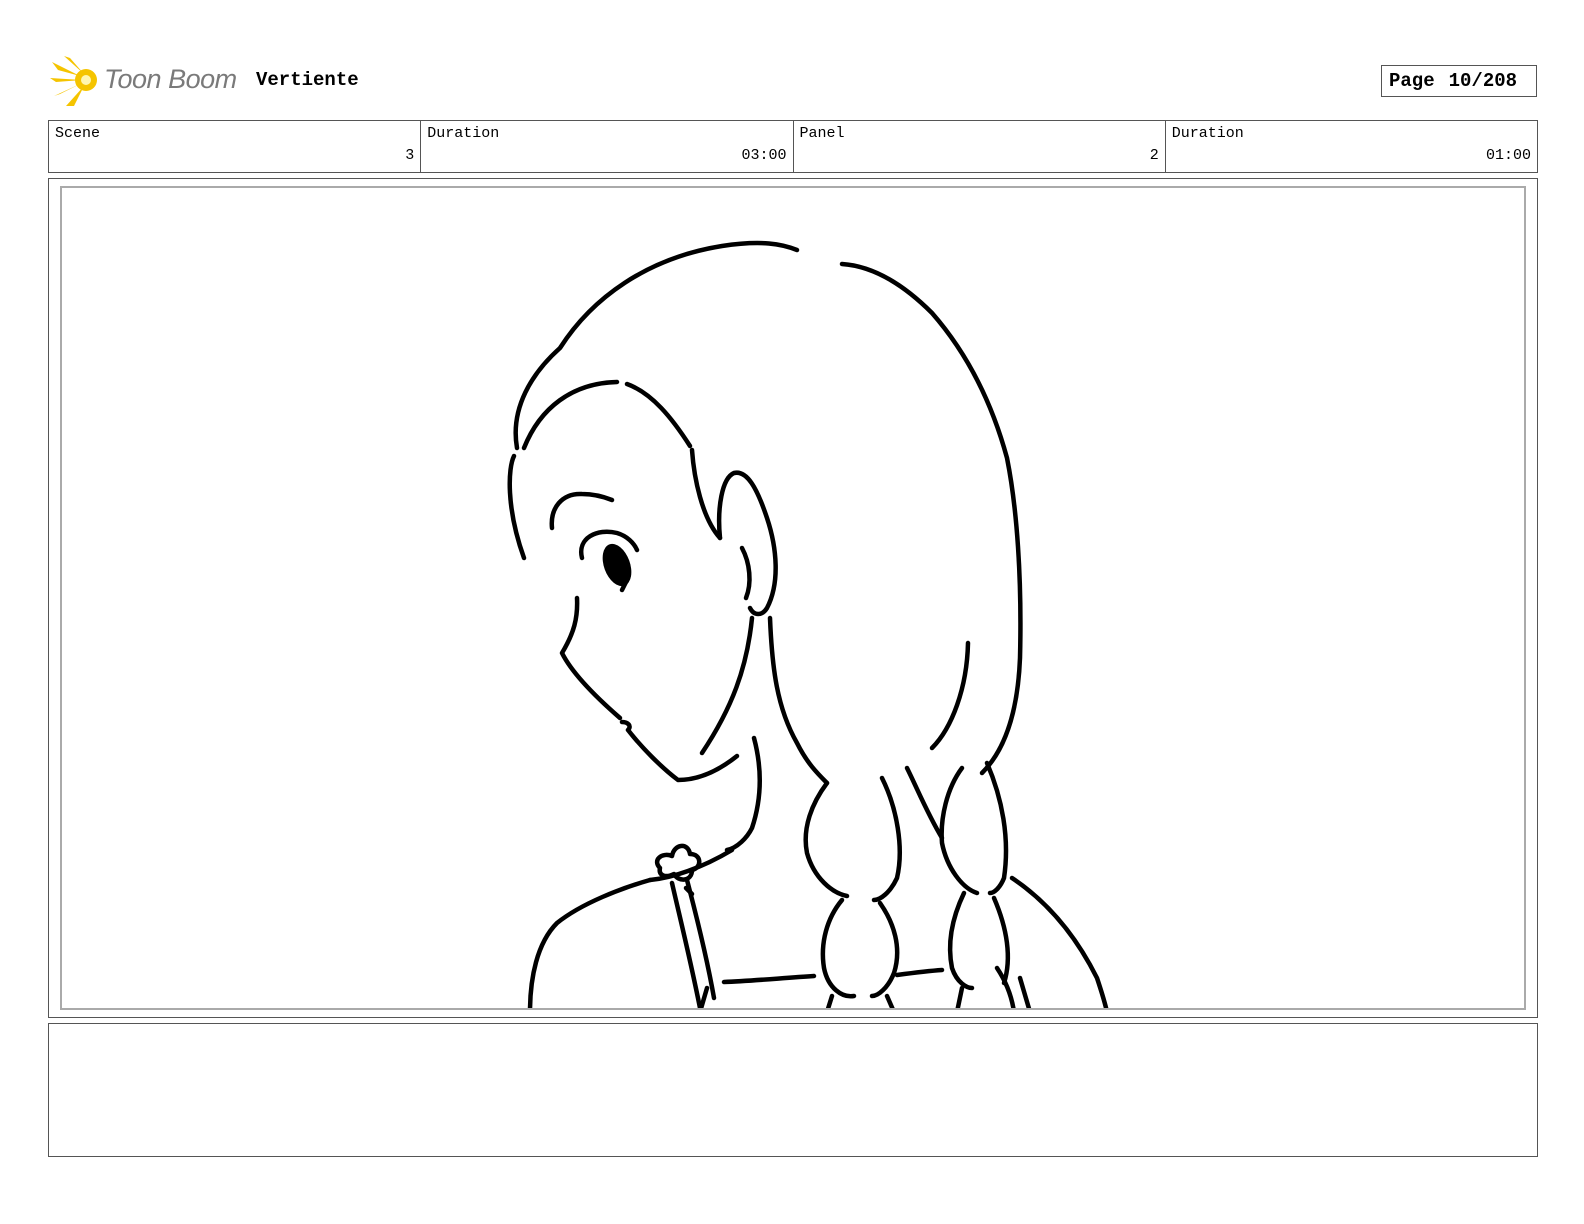 This screenshot has height=1224, width=1584. What do you see at coordinates (1412, 81) in the screenshot?
I see `page-label: Page` at bounding box center [1412, 81].